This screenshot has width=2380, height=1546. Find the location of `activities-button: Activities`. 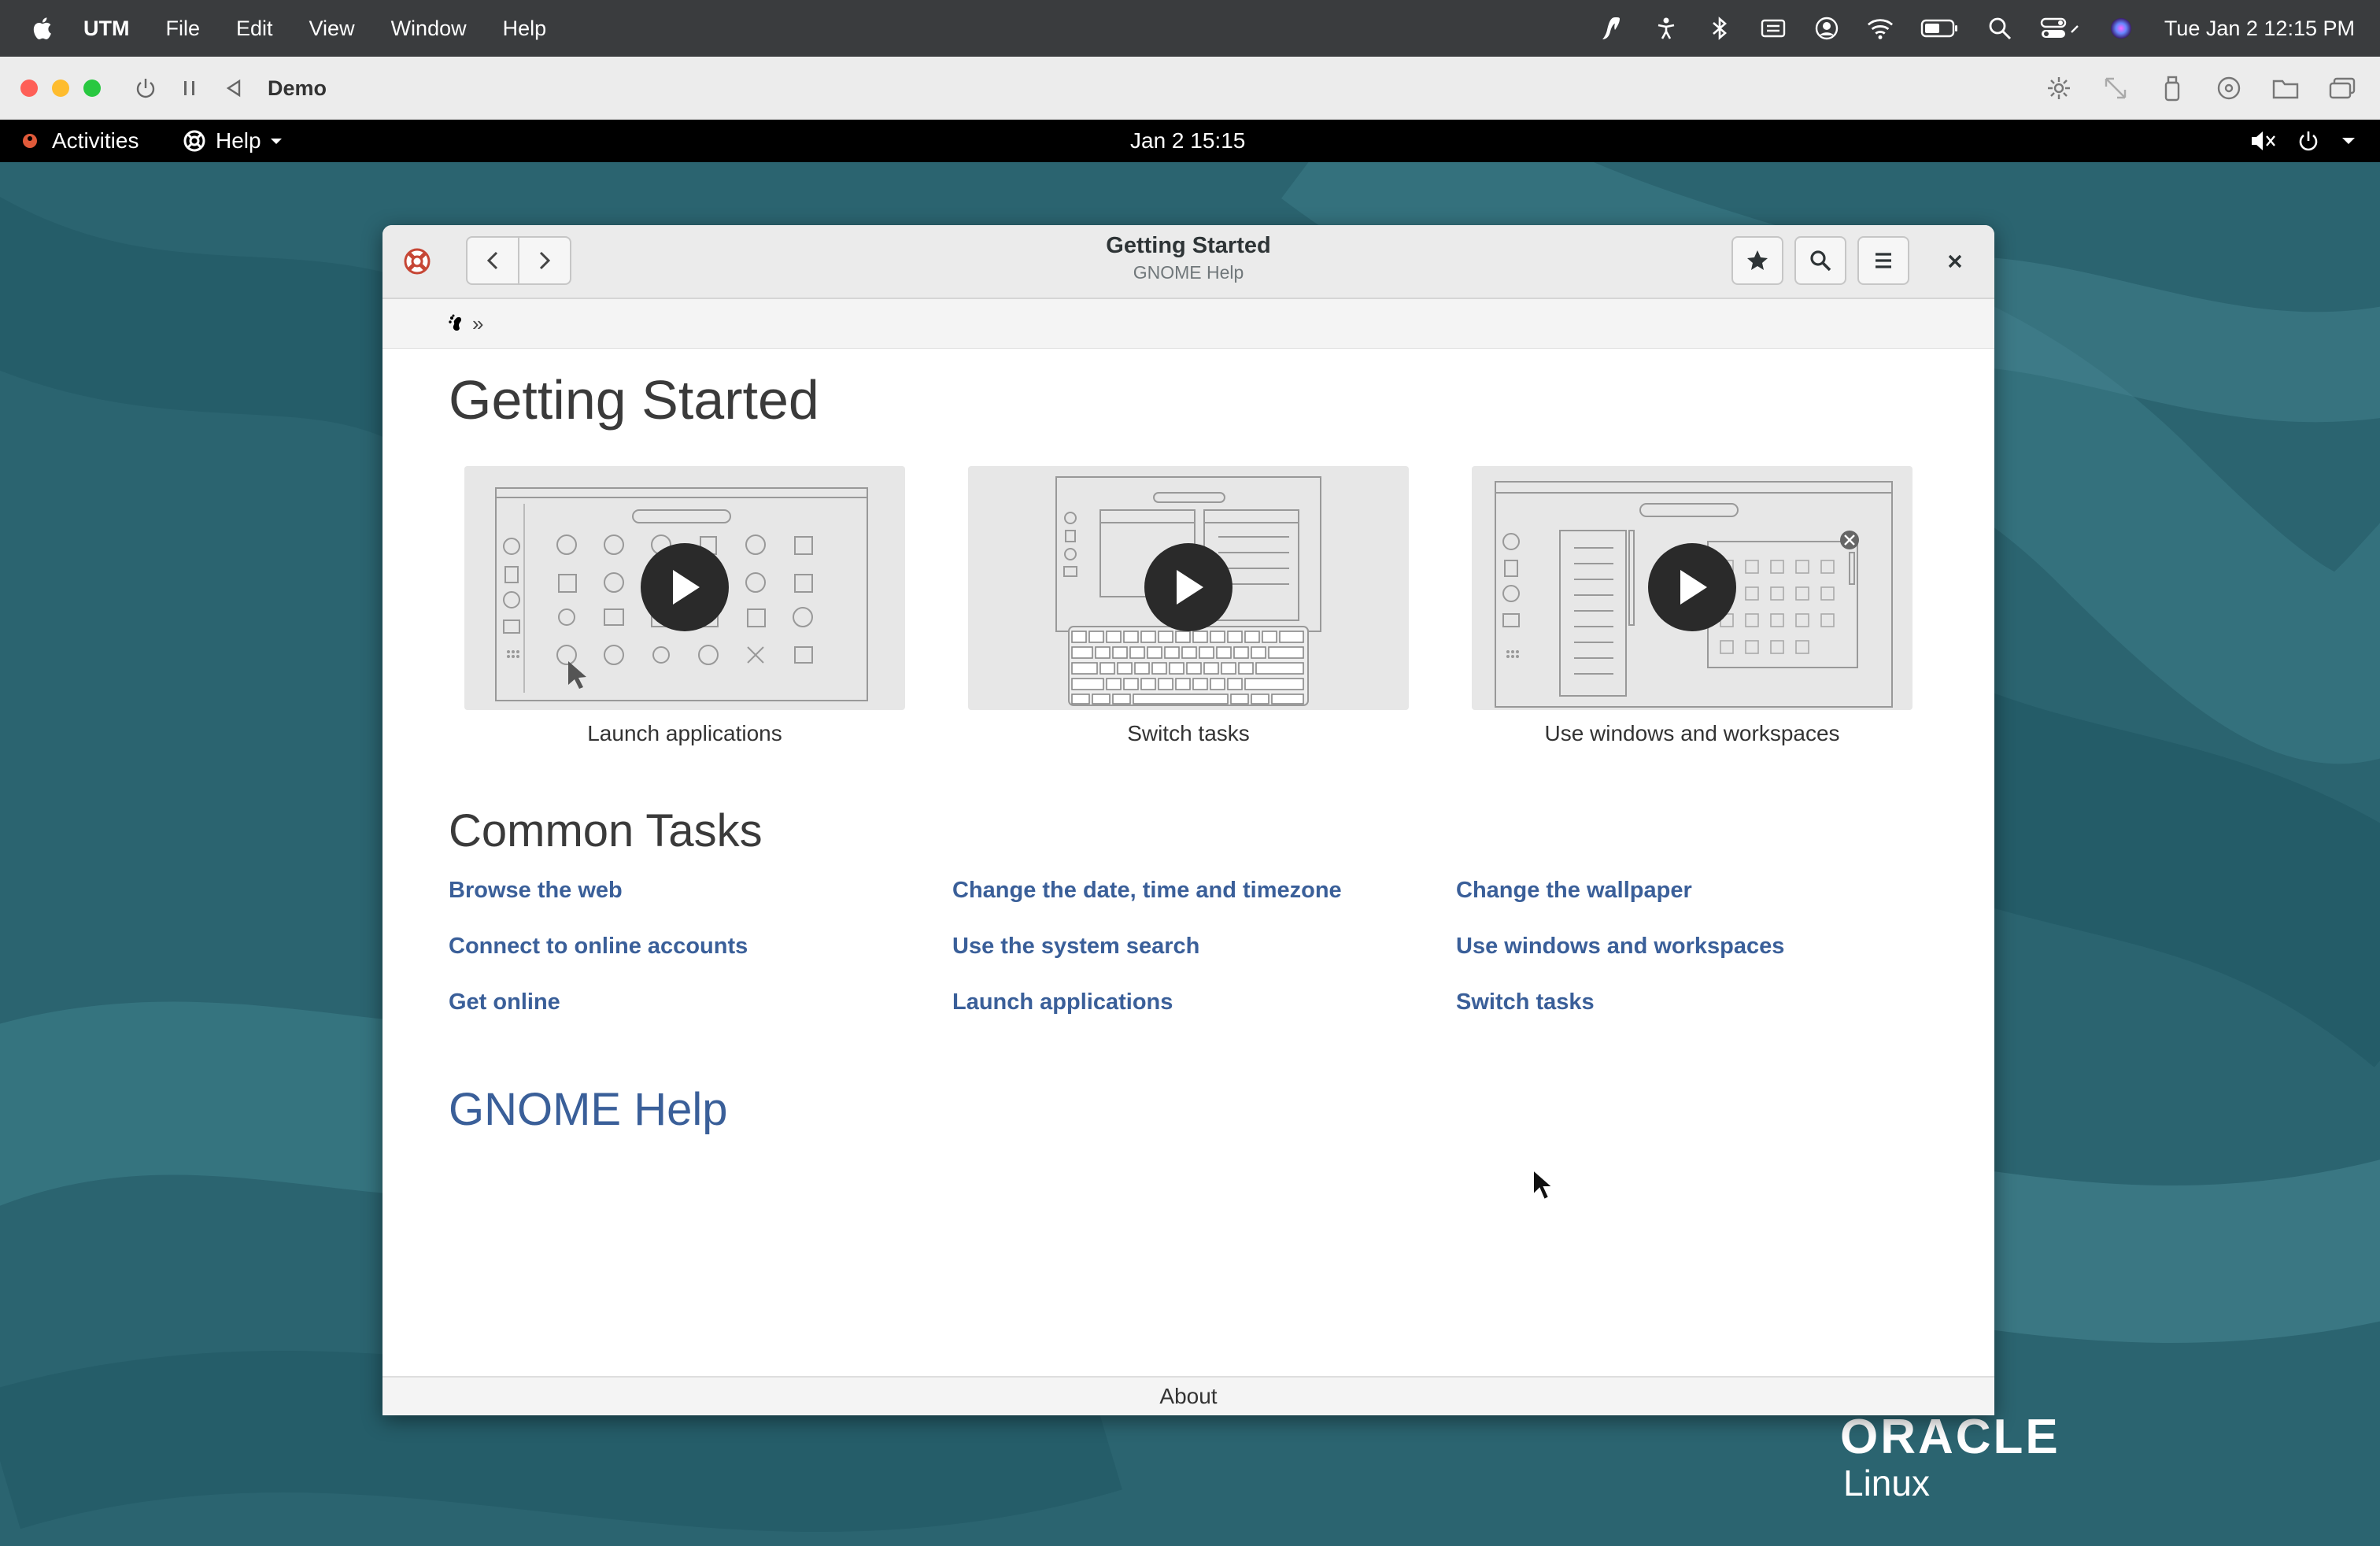

activities-button: Activities is located at coordinates (80, 141).